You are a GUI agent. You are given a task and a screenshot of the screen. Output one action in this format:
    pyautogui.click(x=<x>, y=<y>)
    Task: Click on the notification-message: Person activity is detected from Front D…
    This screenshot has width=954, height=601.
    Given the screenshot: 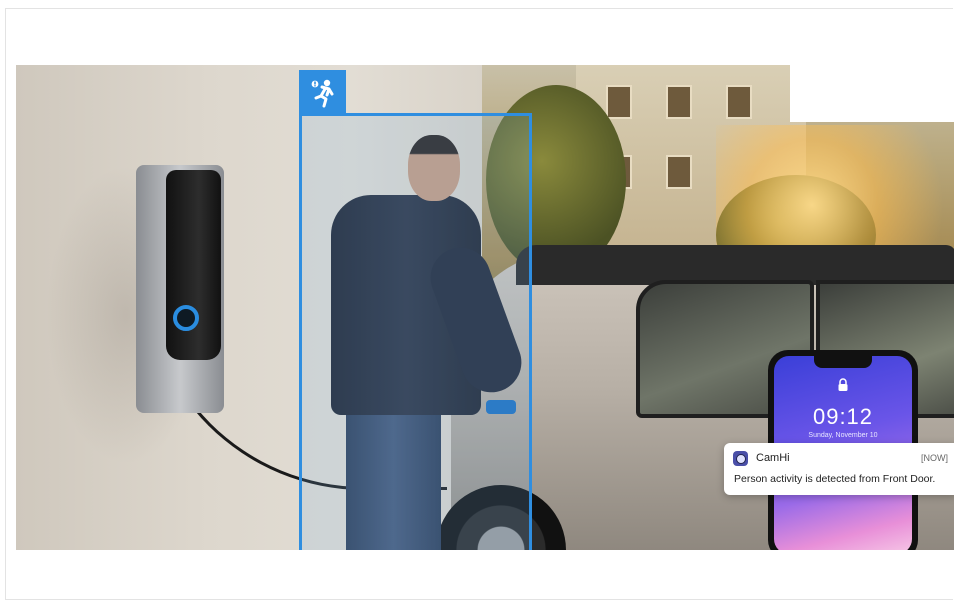 What is the action you would take?
    pyautogui.click(x=835, y=479)
    